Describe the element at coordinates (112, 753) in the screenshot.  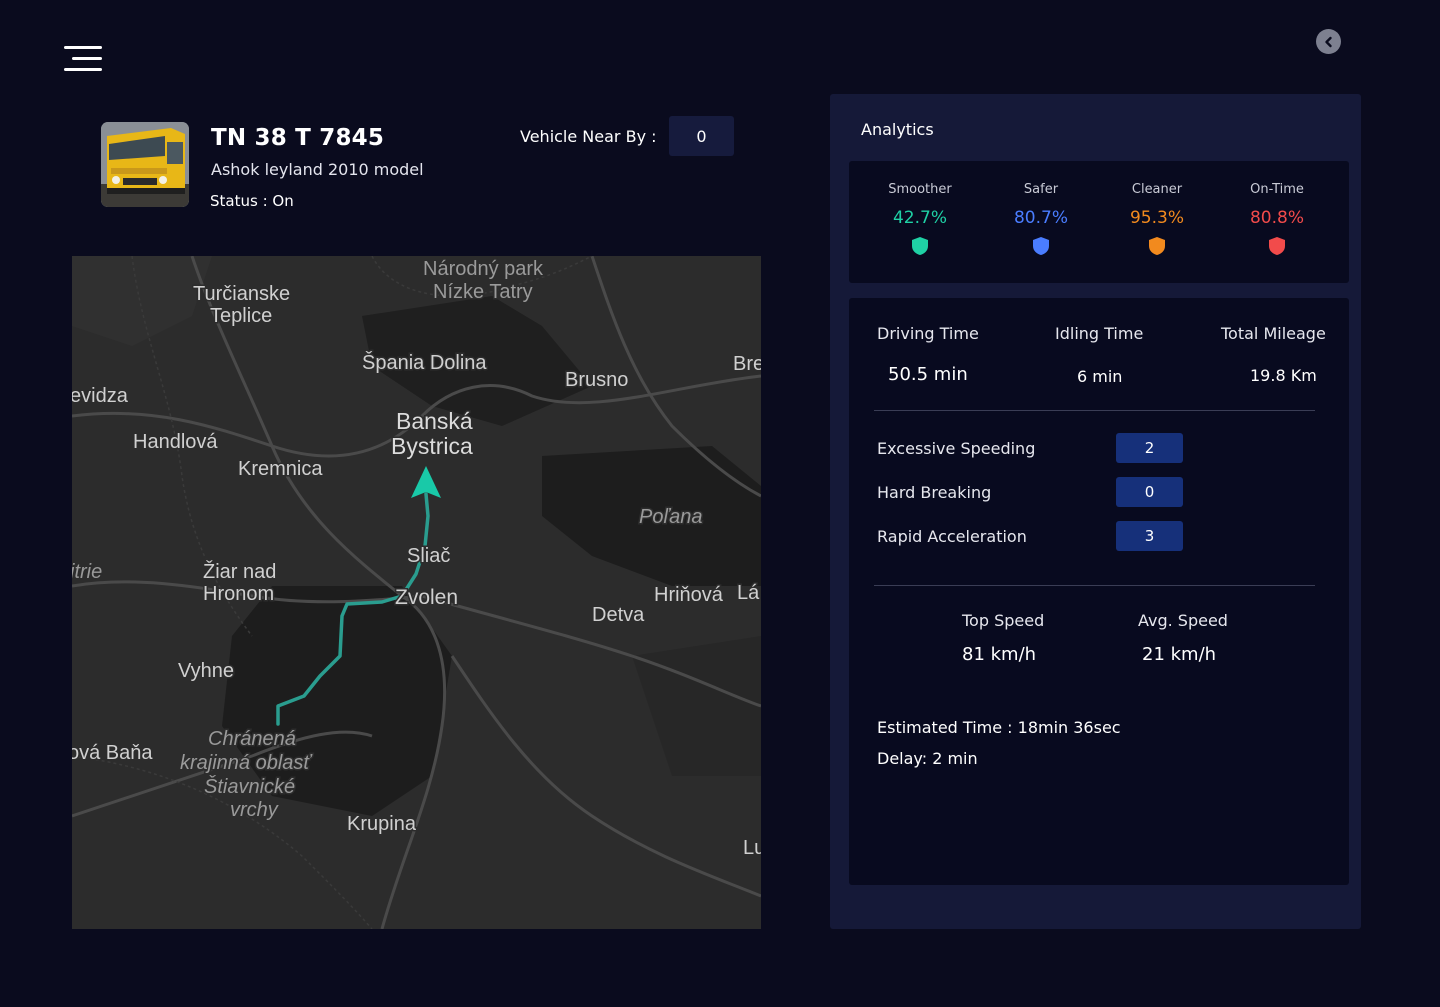
I see `map-label: ová Baňa` at that location.